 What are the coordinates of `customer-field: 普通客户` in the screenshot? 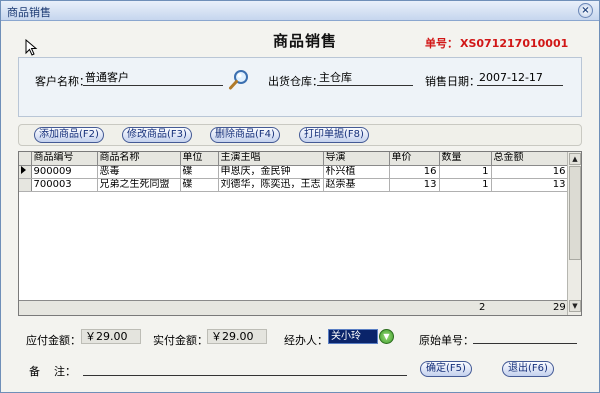 It's located at (153, 78).